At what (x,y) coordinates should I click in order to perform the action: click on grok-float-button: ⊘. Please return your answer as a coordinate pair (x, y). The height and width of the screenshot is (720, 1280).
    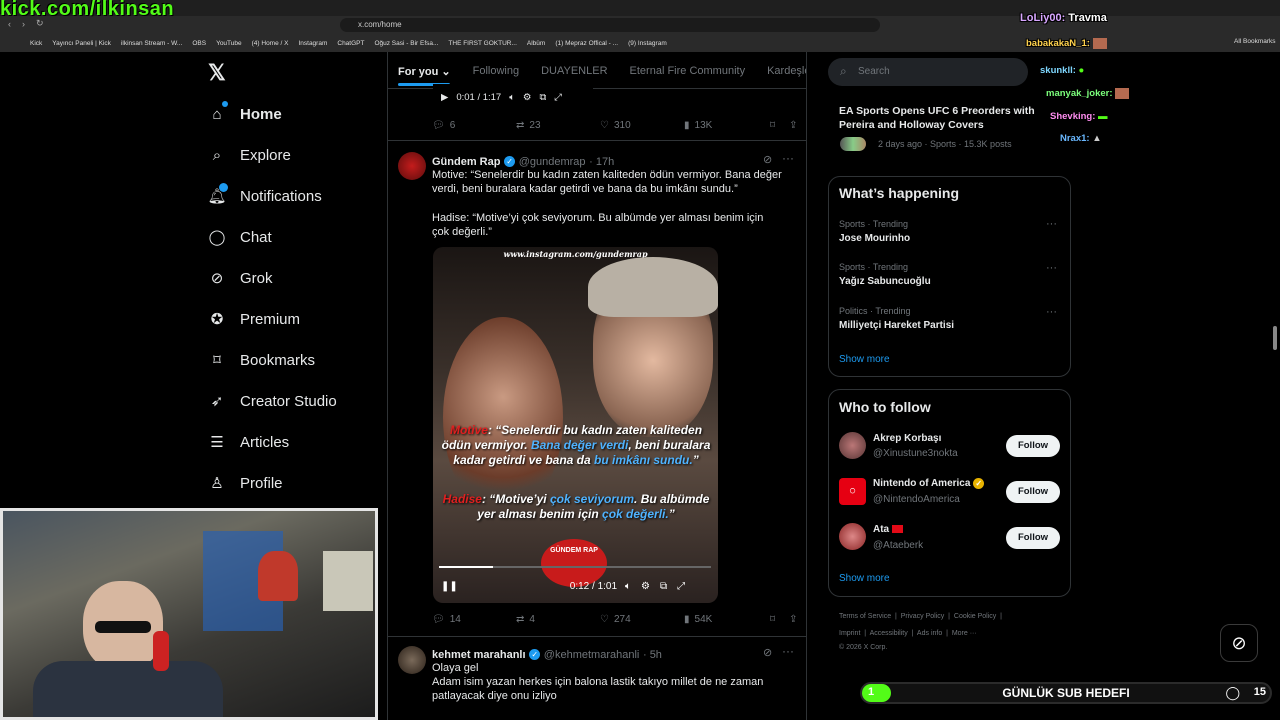
    Looking at the image, I should click on (1239, 643).